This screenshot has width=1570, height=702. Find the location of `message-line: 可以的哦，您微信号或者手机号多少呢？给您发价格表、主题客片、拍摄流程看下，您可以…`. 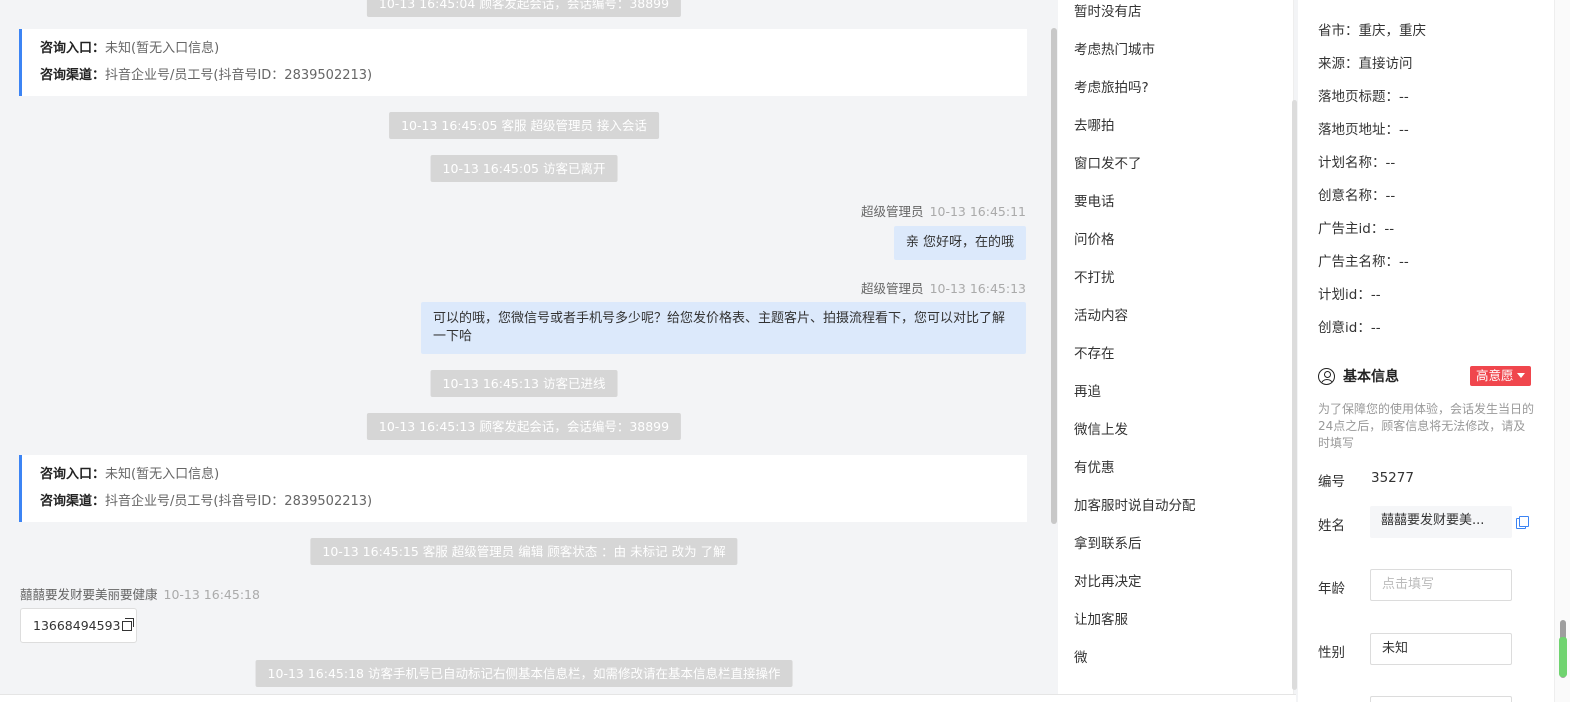

message-line: 可以的哦，您微信号或者手机号多少呢？给您发价格表、主题客片、拍摄流程看下，您可以… is located at coordinates (719, 318).